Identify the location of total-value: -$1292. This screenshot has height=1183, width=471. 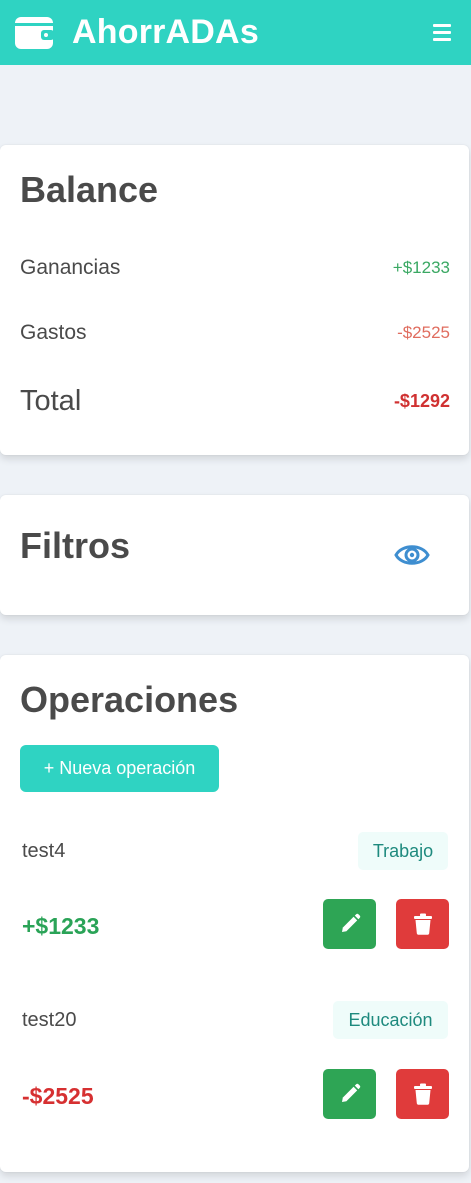
(421, 401).